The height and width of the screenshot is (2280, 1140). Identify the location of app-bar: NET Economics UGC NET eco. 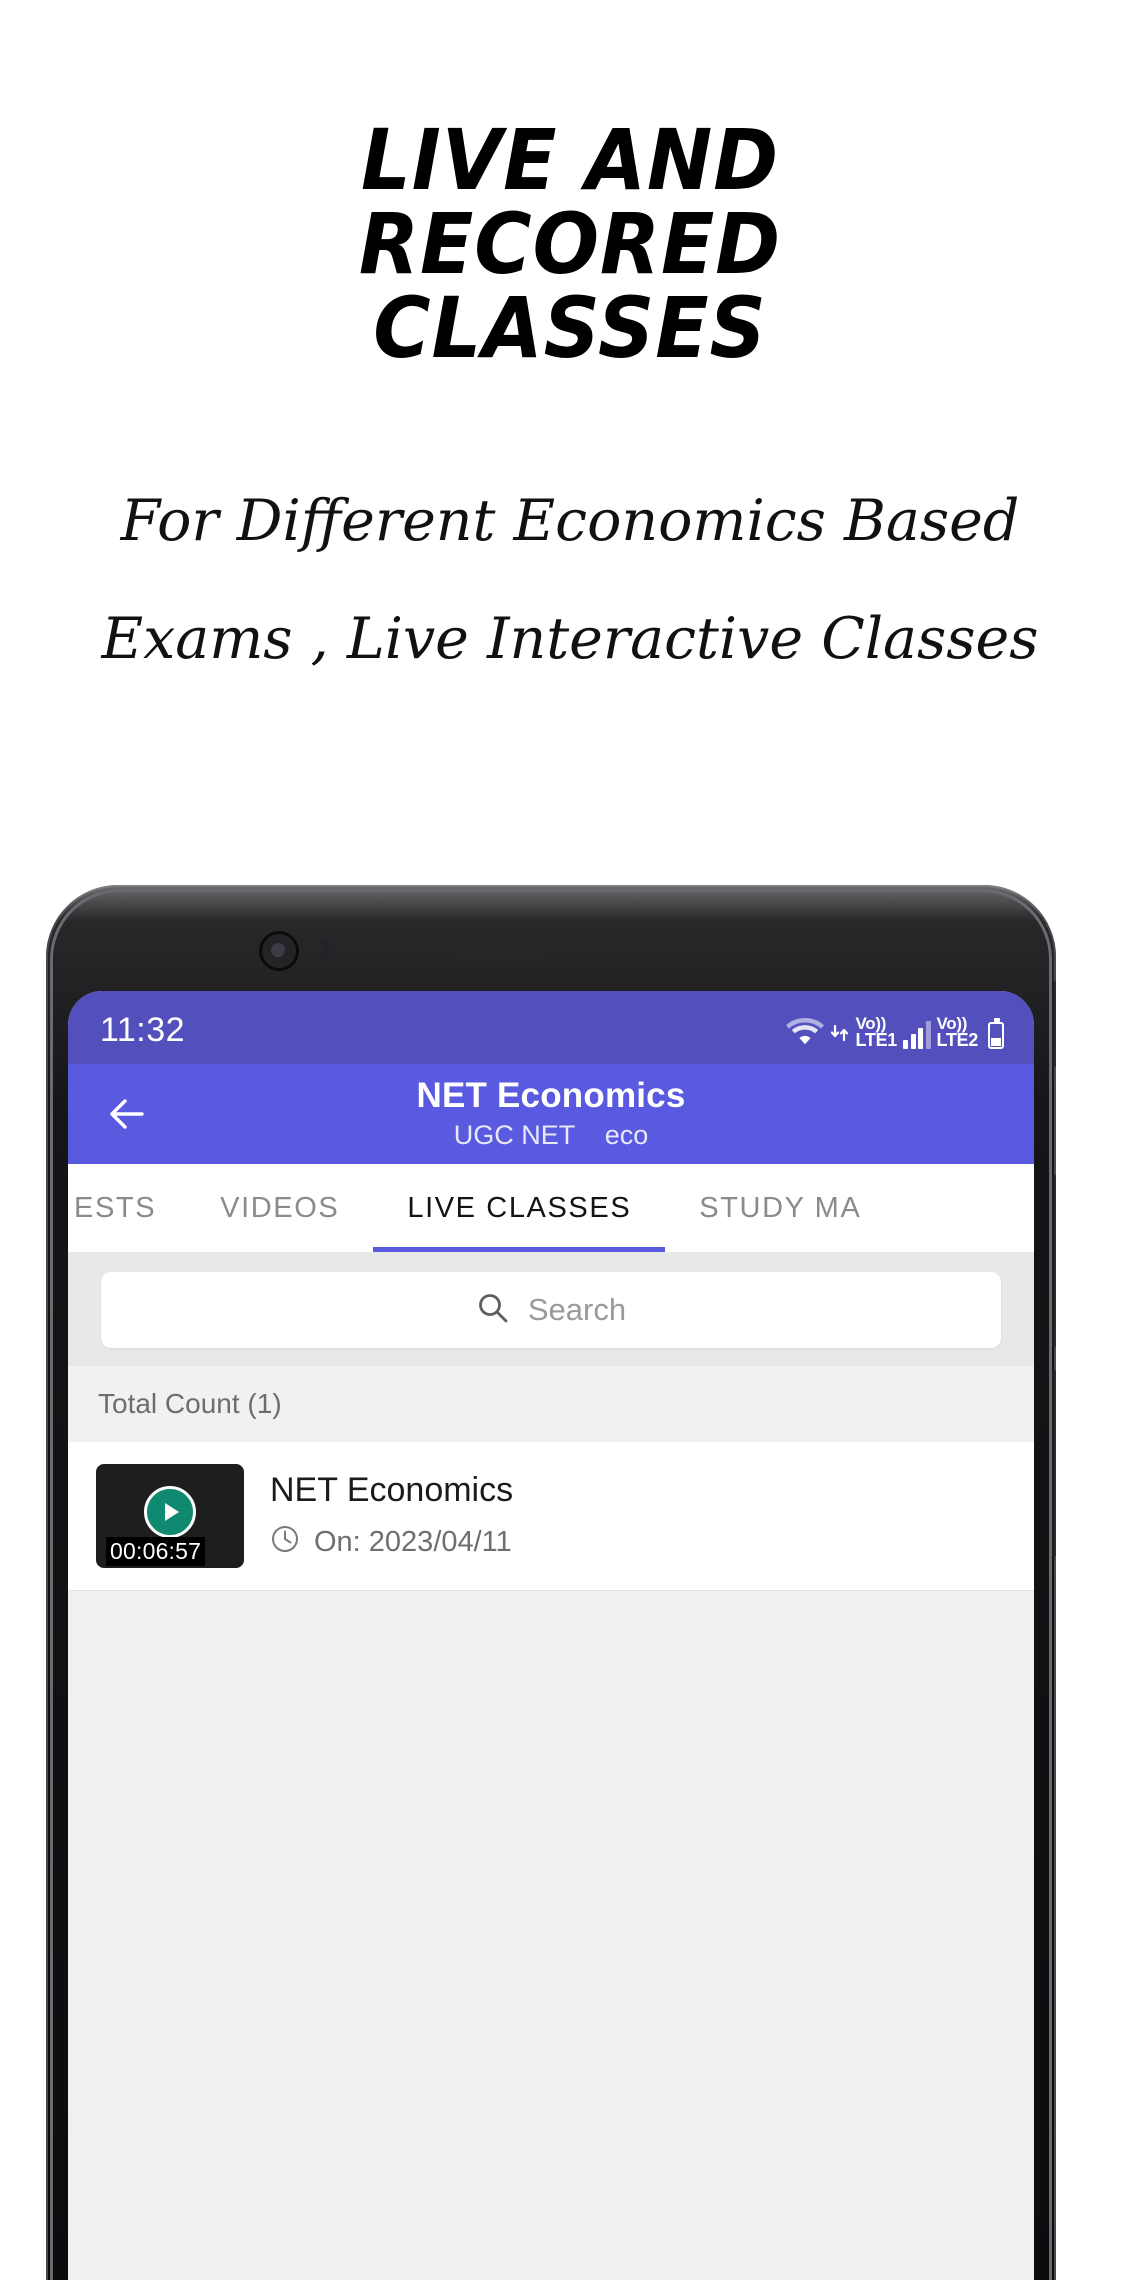
(551, 1114).